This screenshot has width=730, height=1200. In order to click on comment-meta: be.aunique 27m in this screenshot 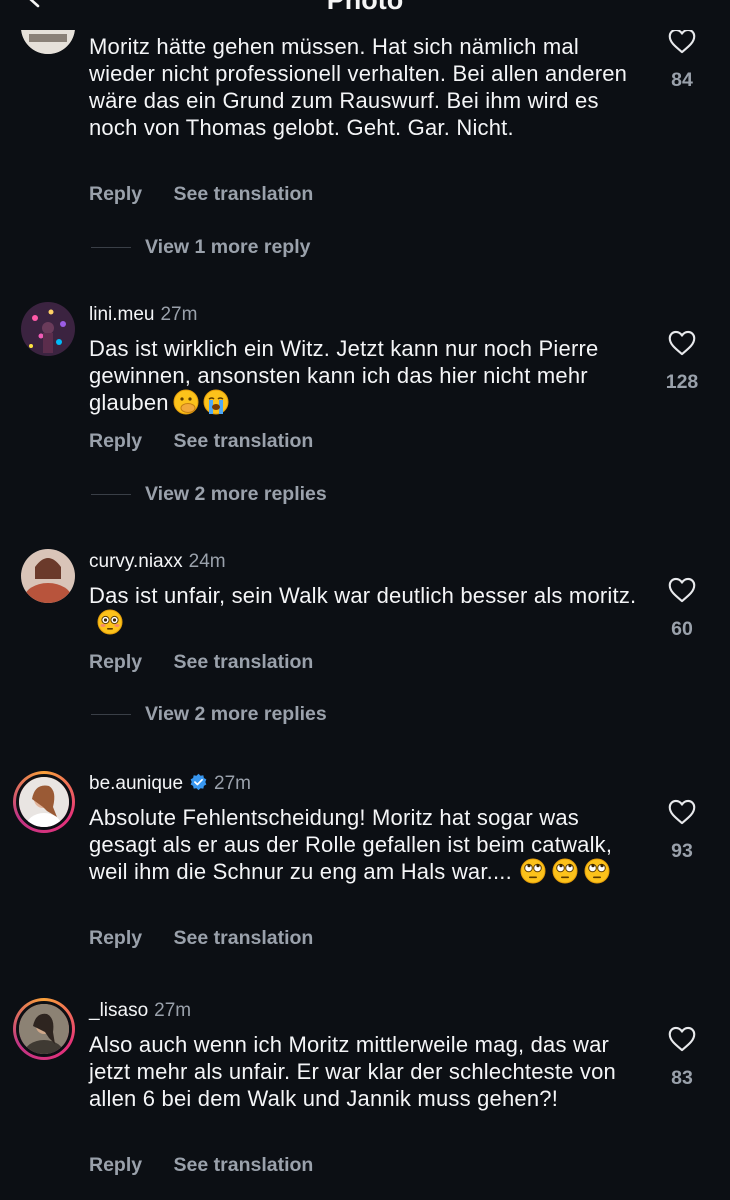, I will do `click(170, 784)`.